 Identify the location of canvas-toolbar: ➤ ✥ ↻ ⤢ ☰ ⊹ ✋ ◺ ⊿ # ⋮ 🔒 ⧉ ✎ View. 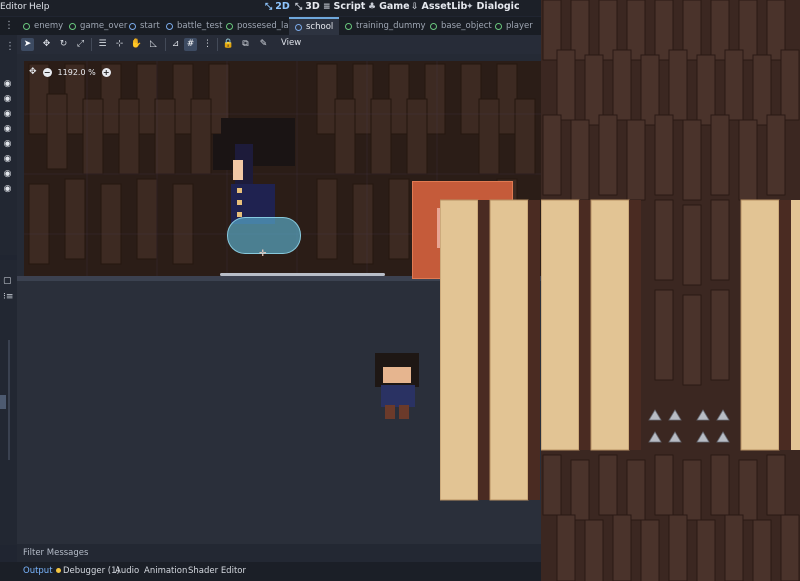
(279, 44).